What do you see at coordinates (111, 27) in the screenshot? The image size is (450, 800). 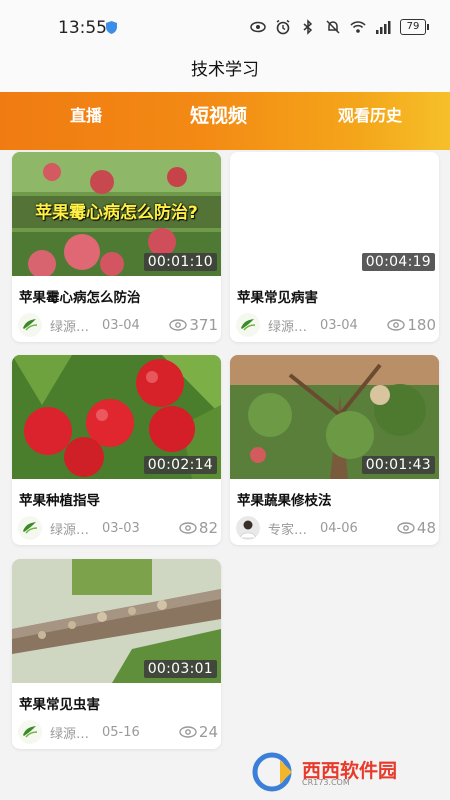 I see `shield-icon` at bounding box center [111, 27].